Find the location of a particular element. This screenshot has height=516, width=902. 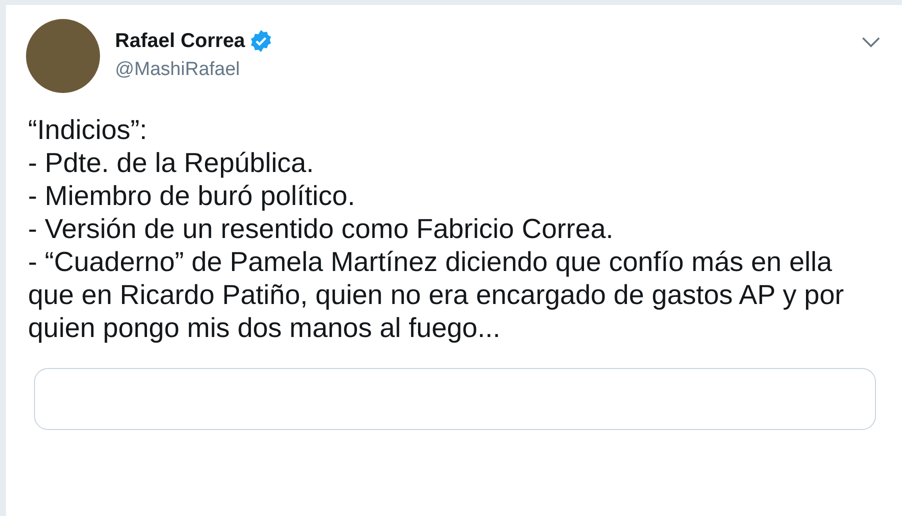

author-handle: @MashiRafael is located at coordinates (194, 70).